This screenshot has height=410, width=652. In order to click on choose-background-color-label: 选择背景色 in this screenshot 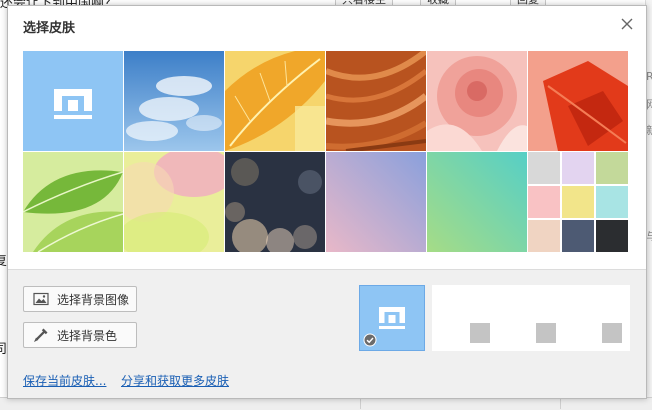, I will do `click(87, 335)`.